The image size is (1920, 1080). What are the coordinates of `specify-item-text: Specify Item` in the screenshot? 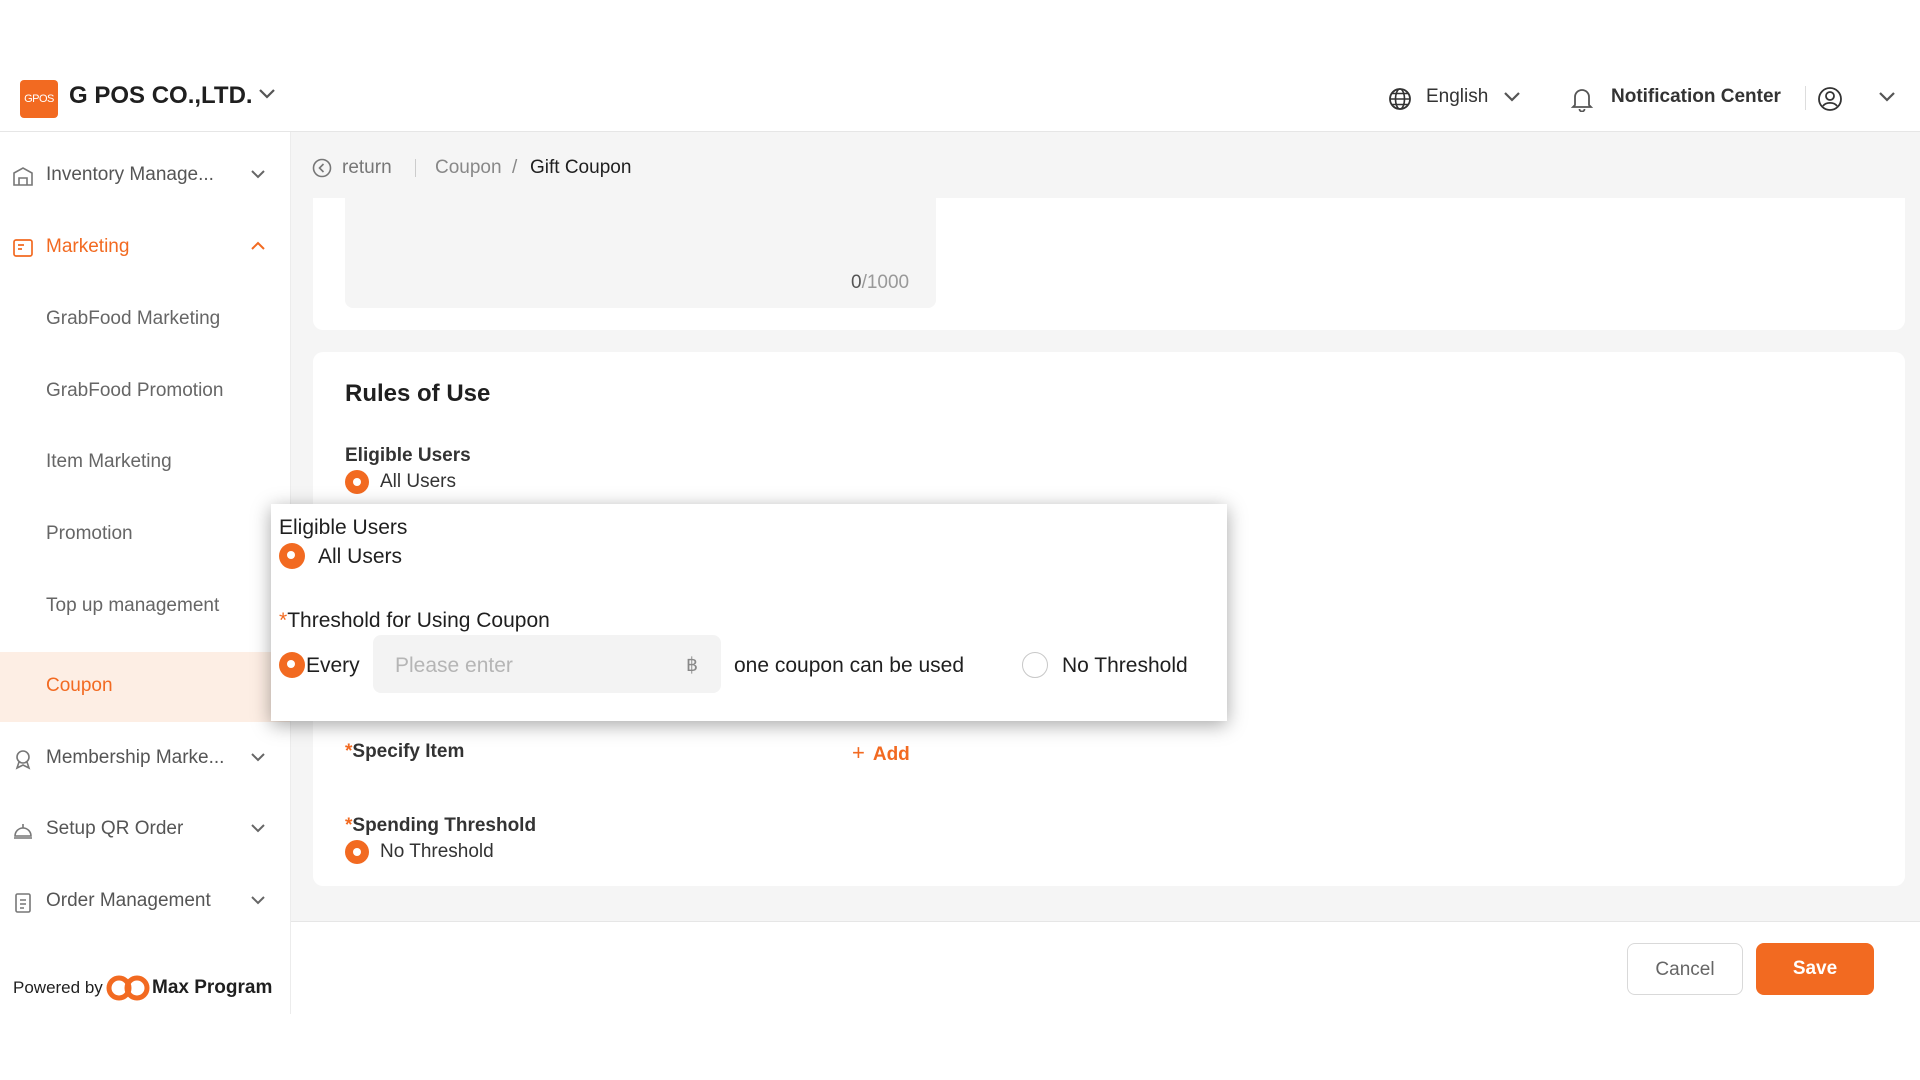 It's located at (408, 751).